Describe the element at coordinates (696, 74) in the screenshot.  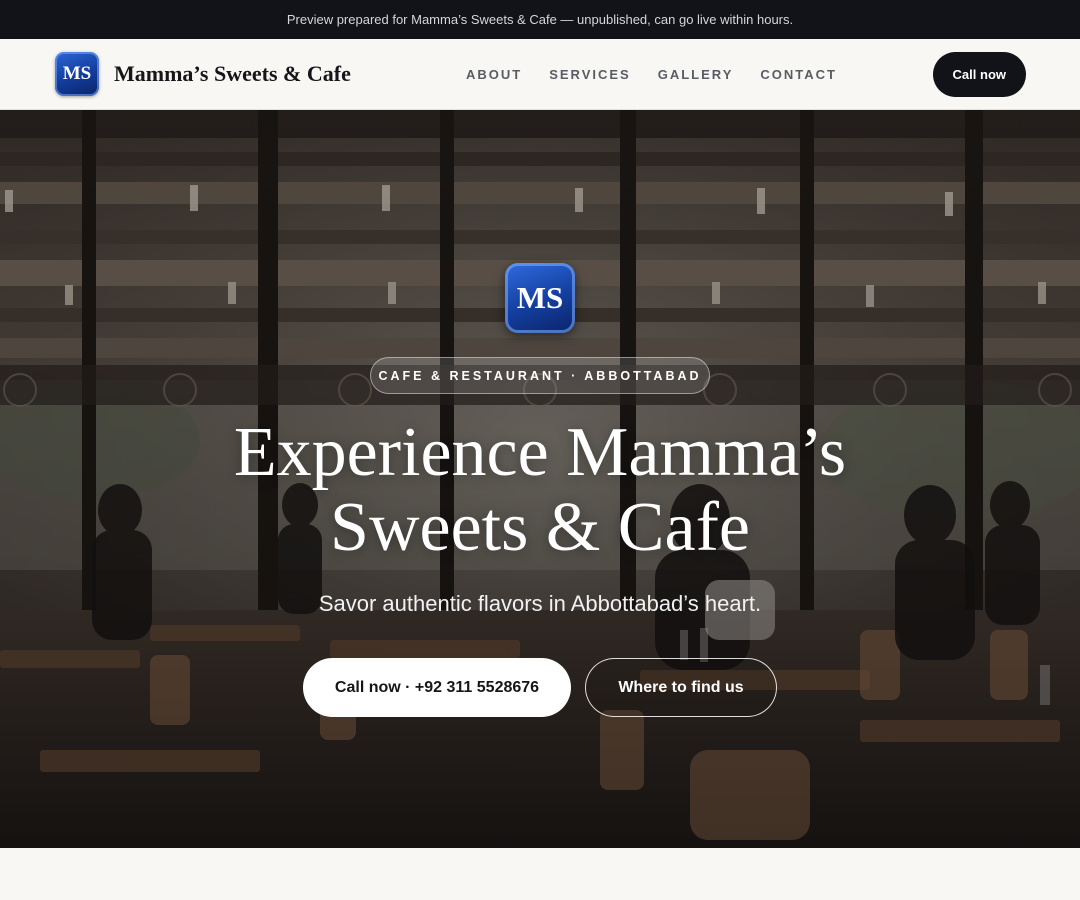
I see `nav-link-gallery: GALLERY` at that location.